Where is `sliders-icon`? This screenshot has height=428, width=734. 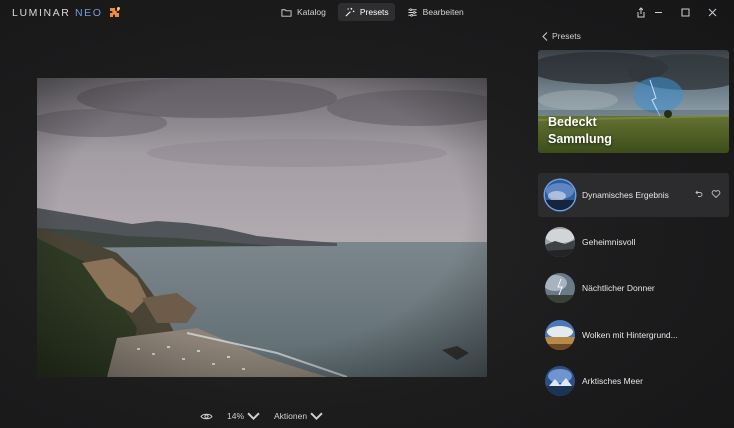
sliders-icon is located at coordinates (412, 12).